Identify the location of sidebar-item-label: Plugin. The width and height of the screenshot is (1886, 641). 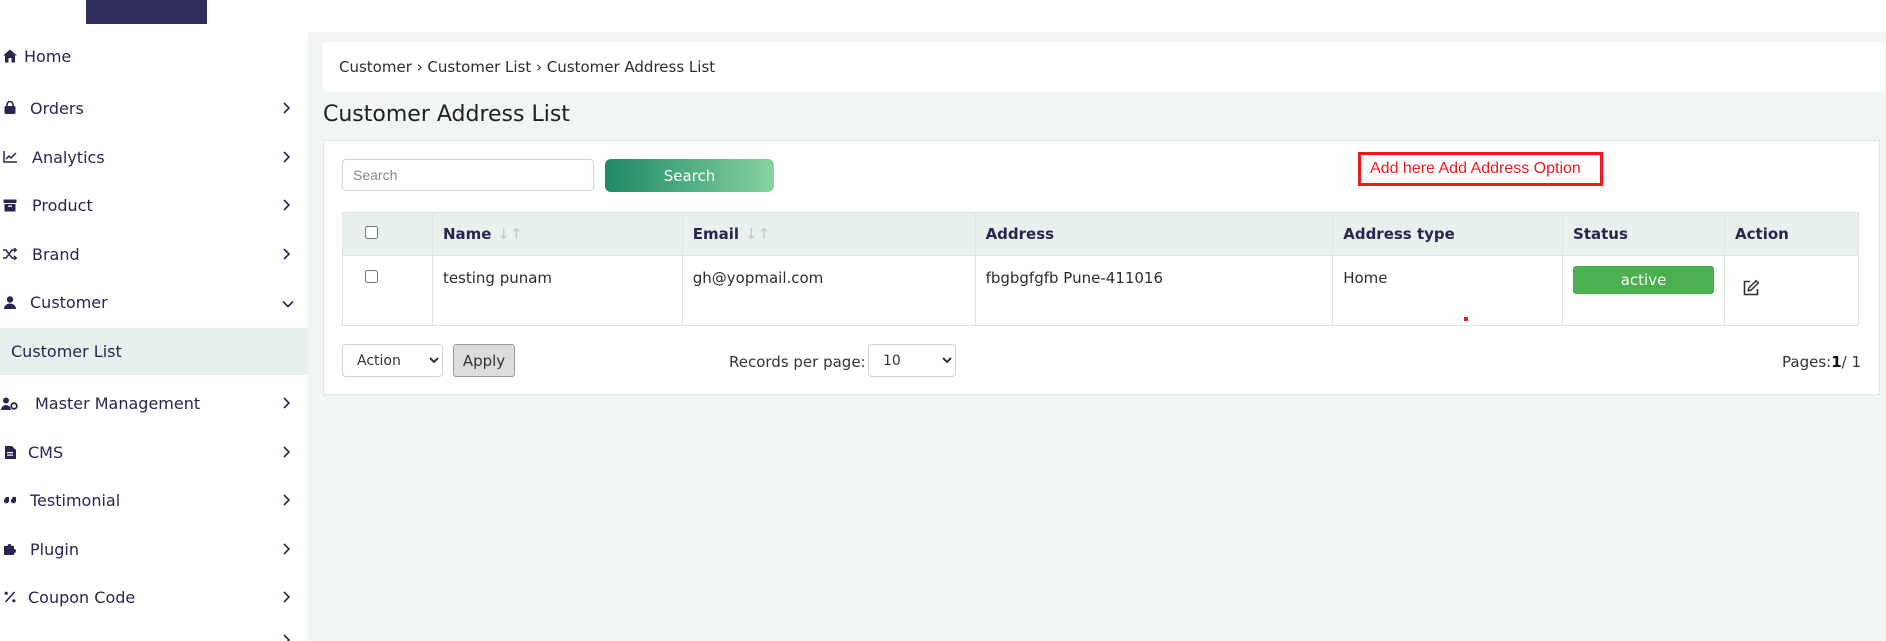
(54, 549).